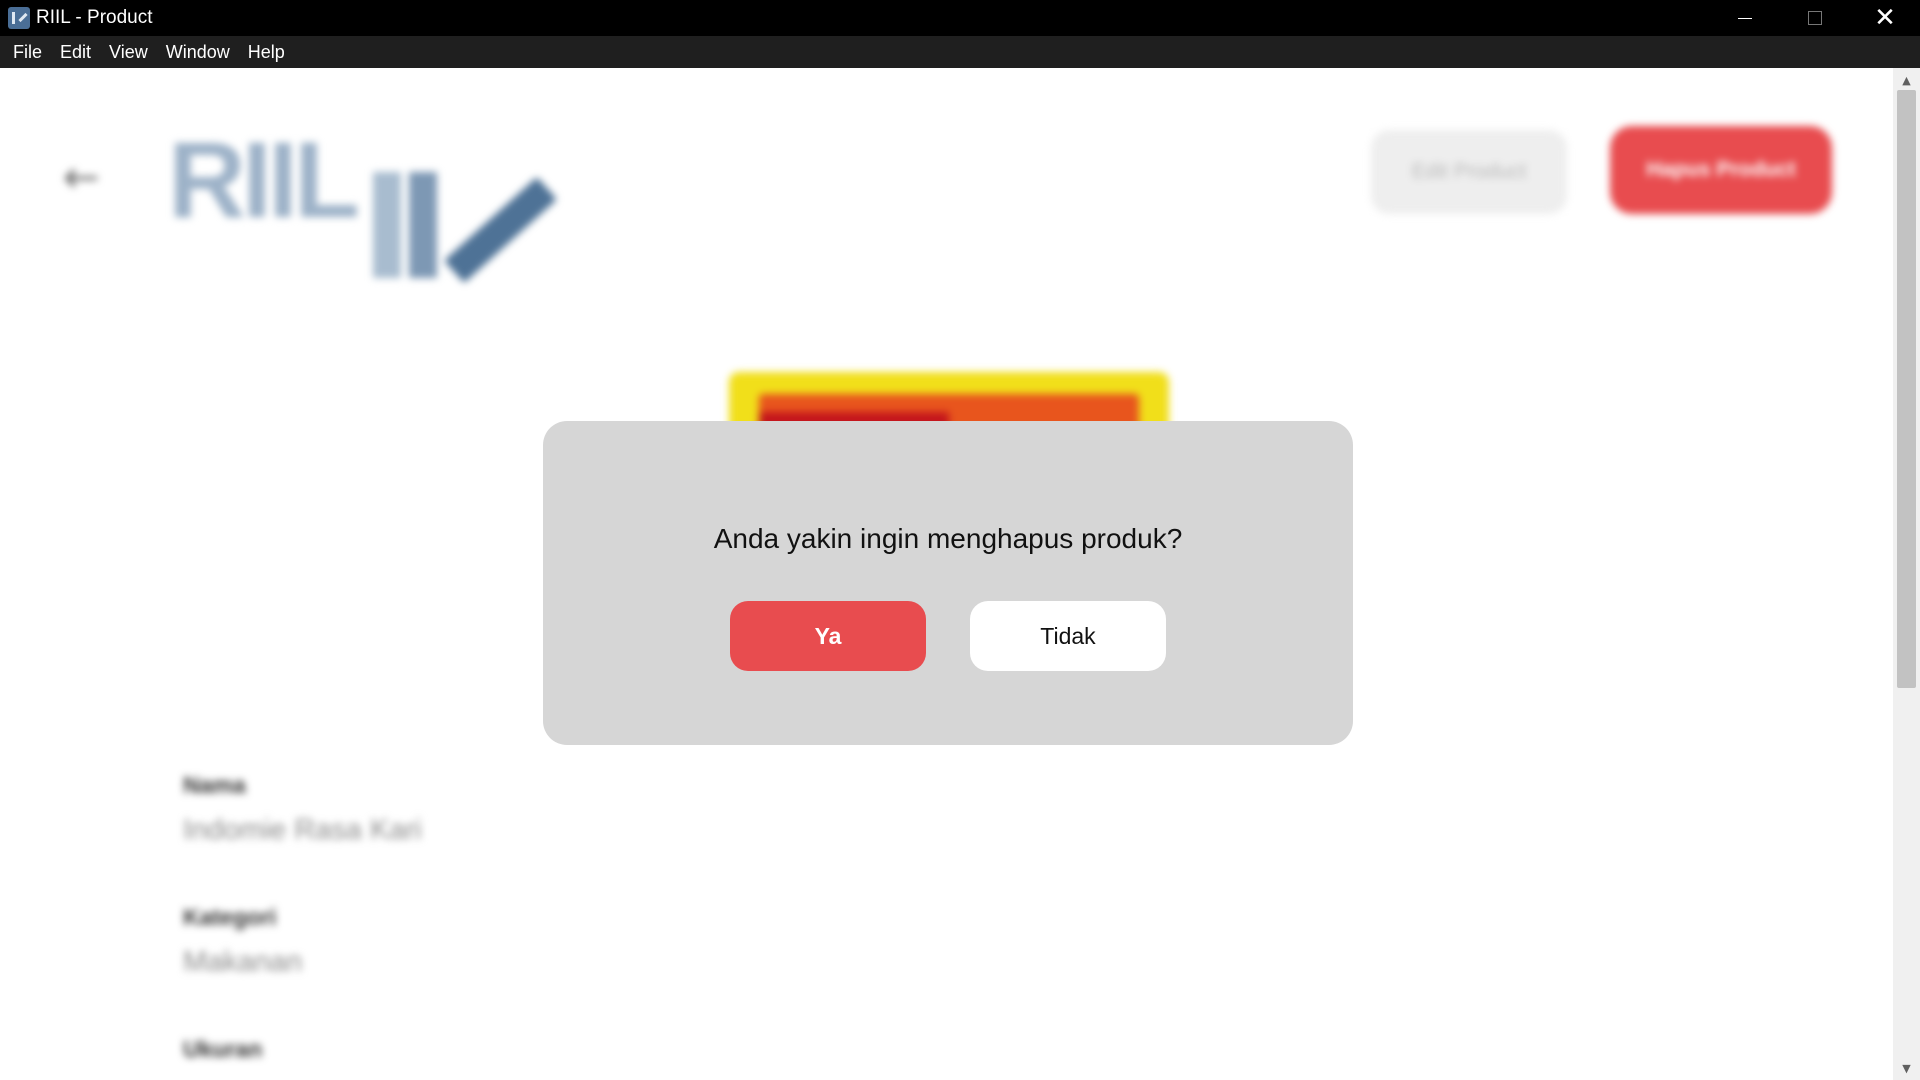 The image size is (1920, 1080). Describe the element at coordinates (264, 179) in the screenshot. I see `logo-text: RIIL` at that location.